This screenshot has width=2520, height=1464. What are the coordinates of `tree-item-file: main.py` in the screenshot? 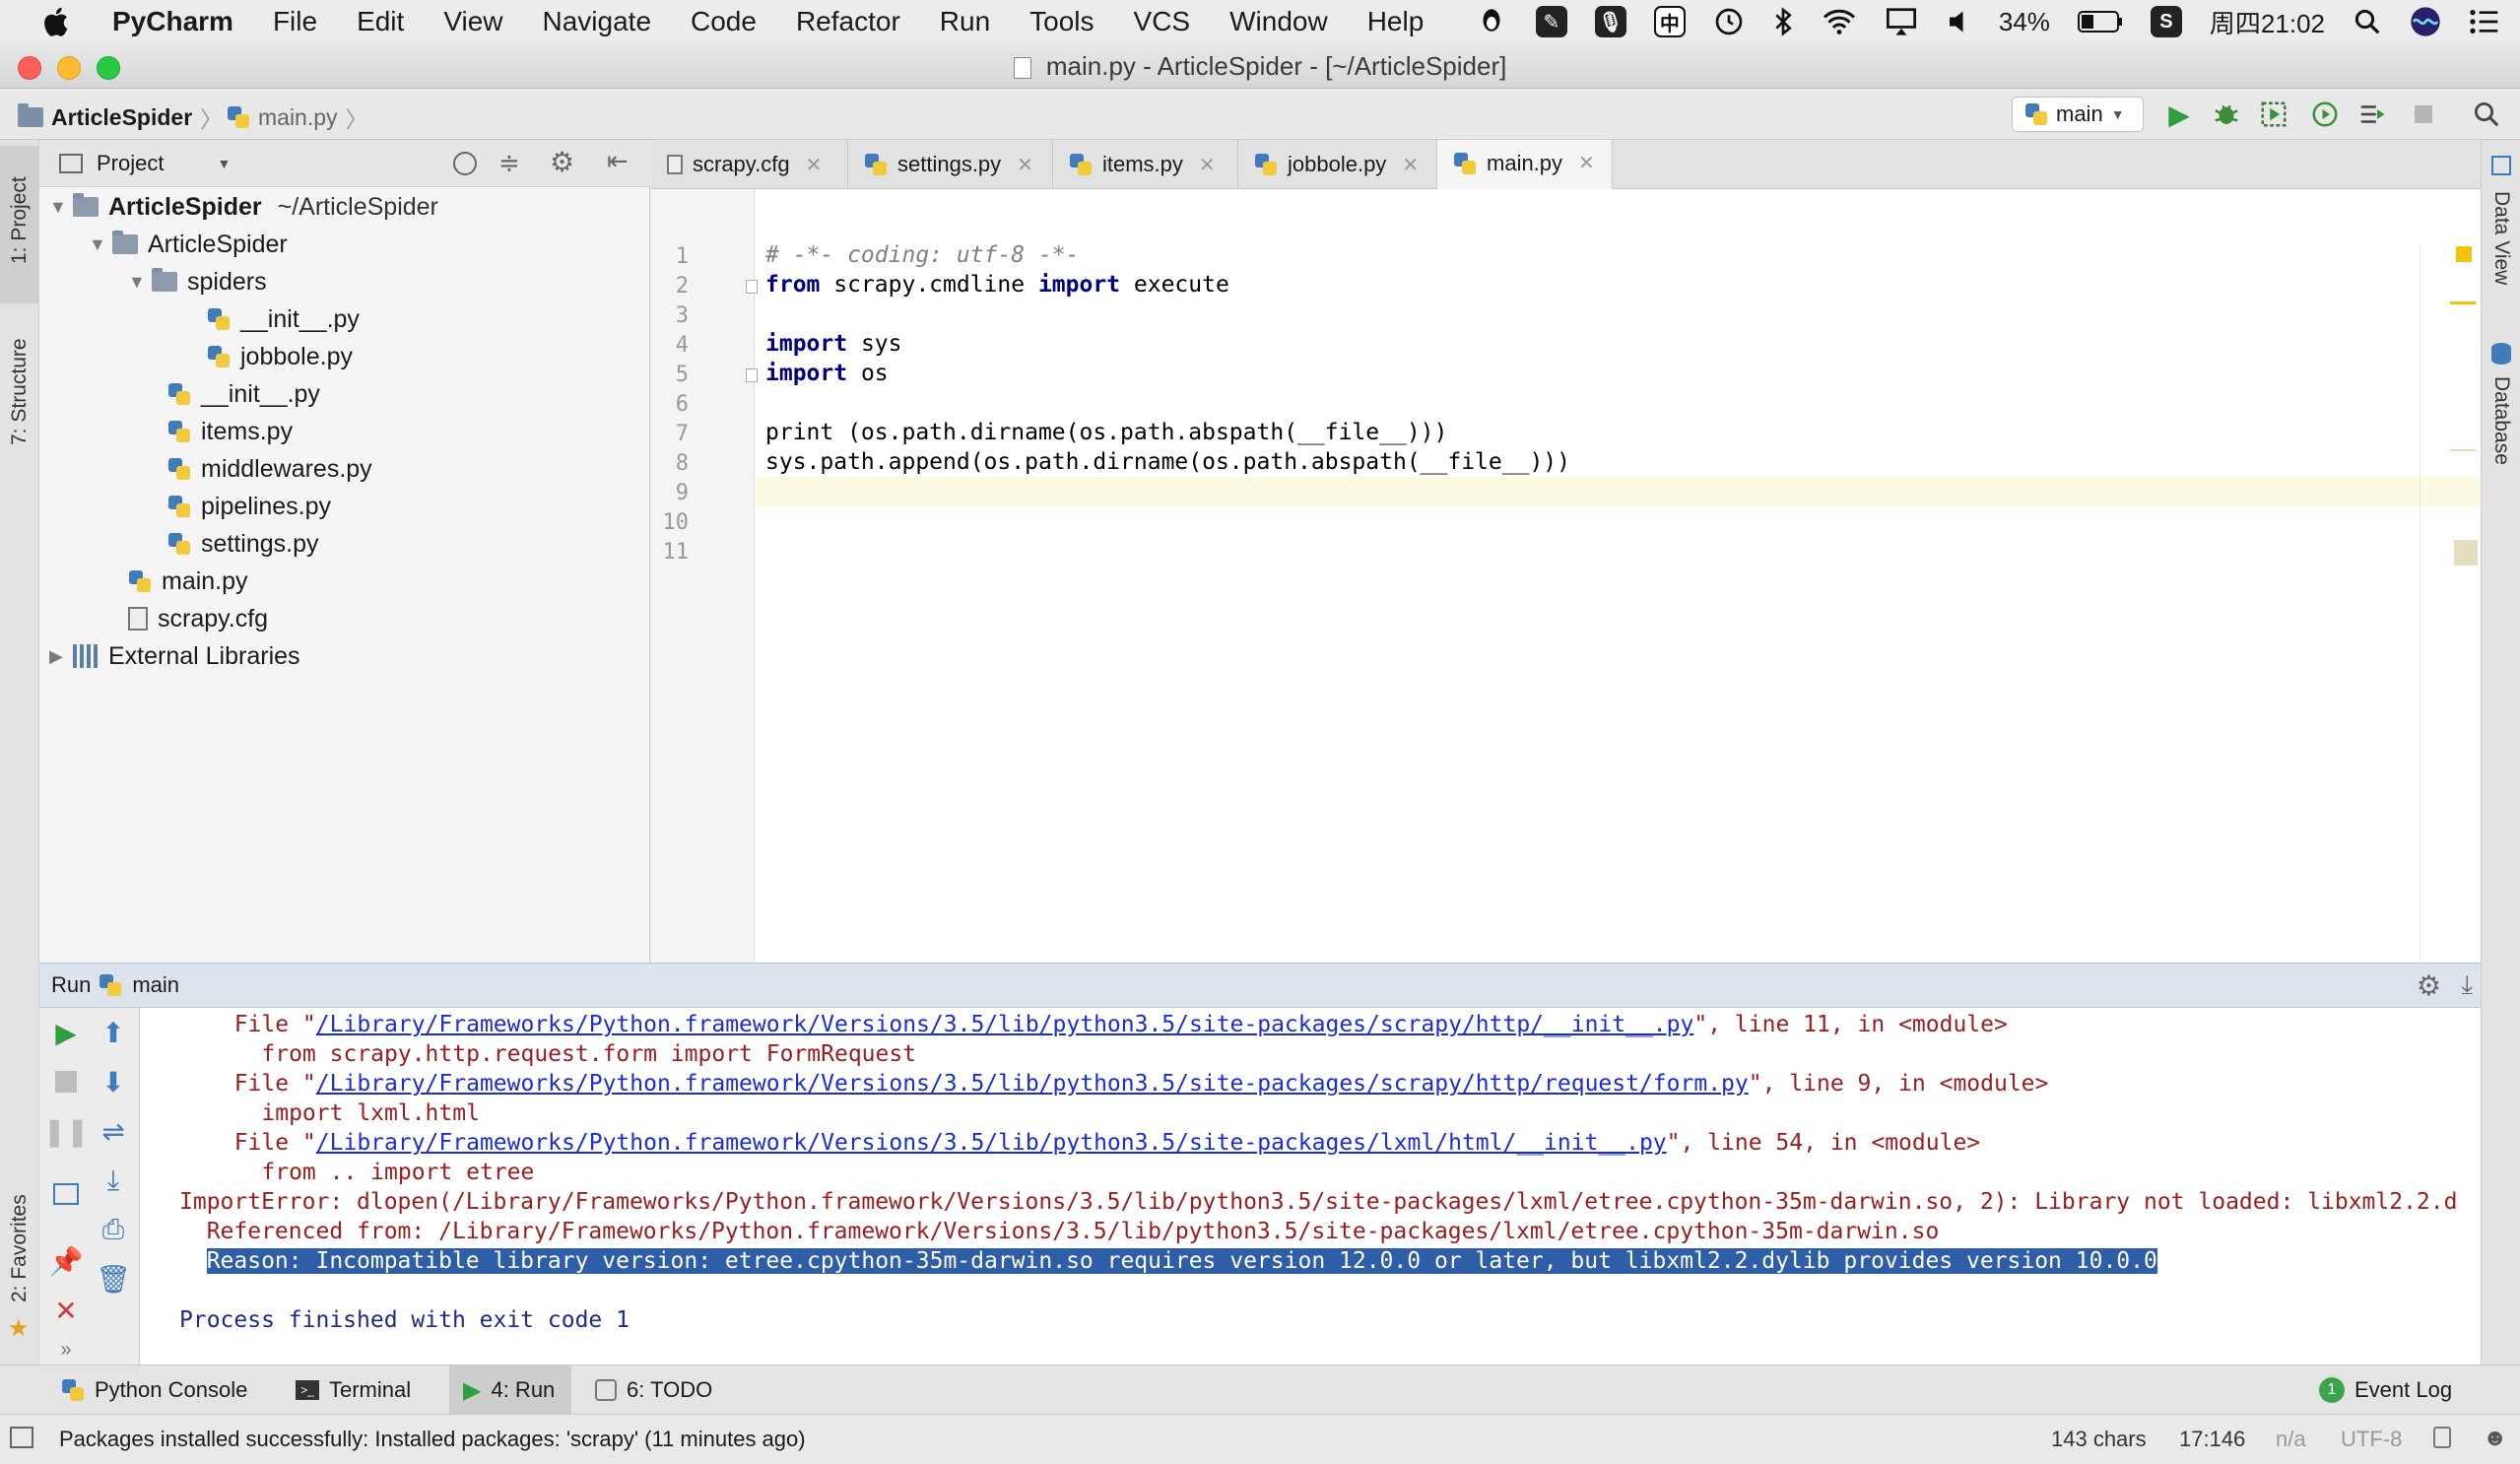 It's located at (188, 581).